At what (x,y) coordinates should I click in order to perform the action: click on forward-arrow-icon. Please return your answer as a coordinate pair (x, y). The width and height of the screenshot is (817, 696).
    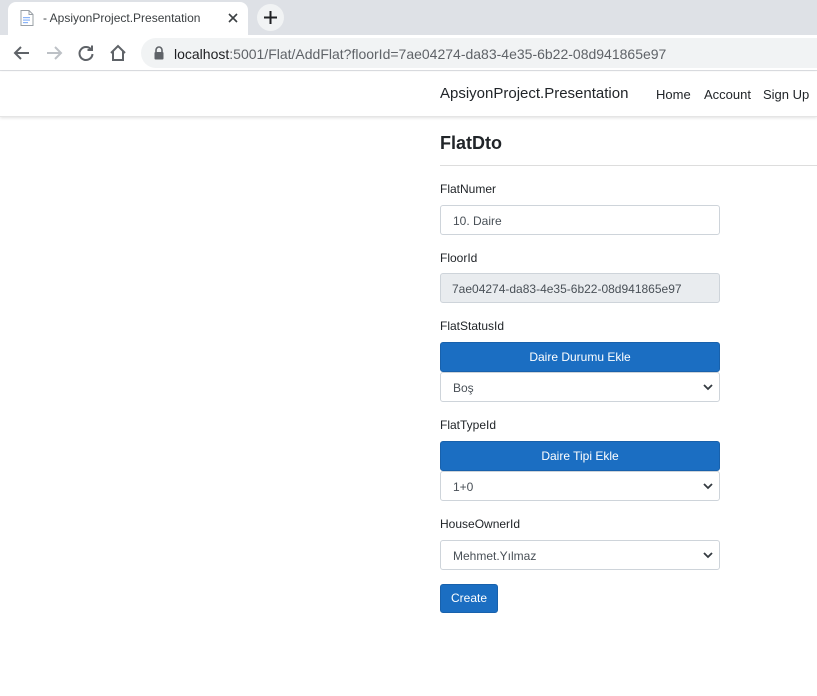
    Looking at the image, I should click on (54, 53).